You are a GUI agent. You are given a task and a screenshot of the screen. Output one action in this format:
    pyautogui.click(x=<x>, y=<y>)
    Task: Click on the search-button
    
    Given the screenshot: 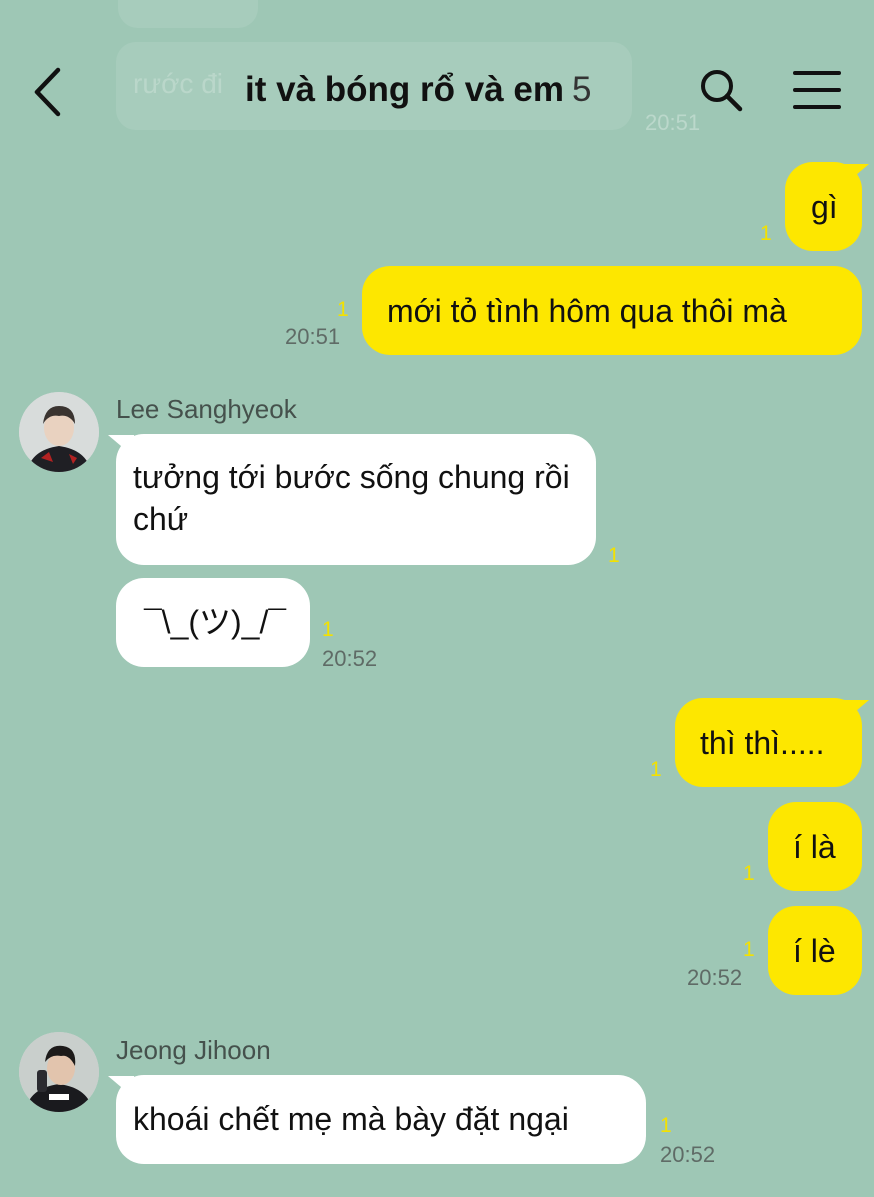 What is the action you would take?
    pyautogui.click(x=721, y=90)
    